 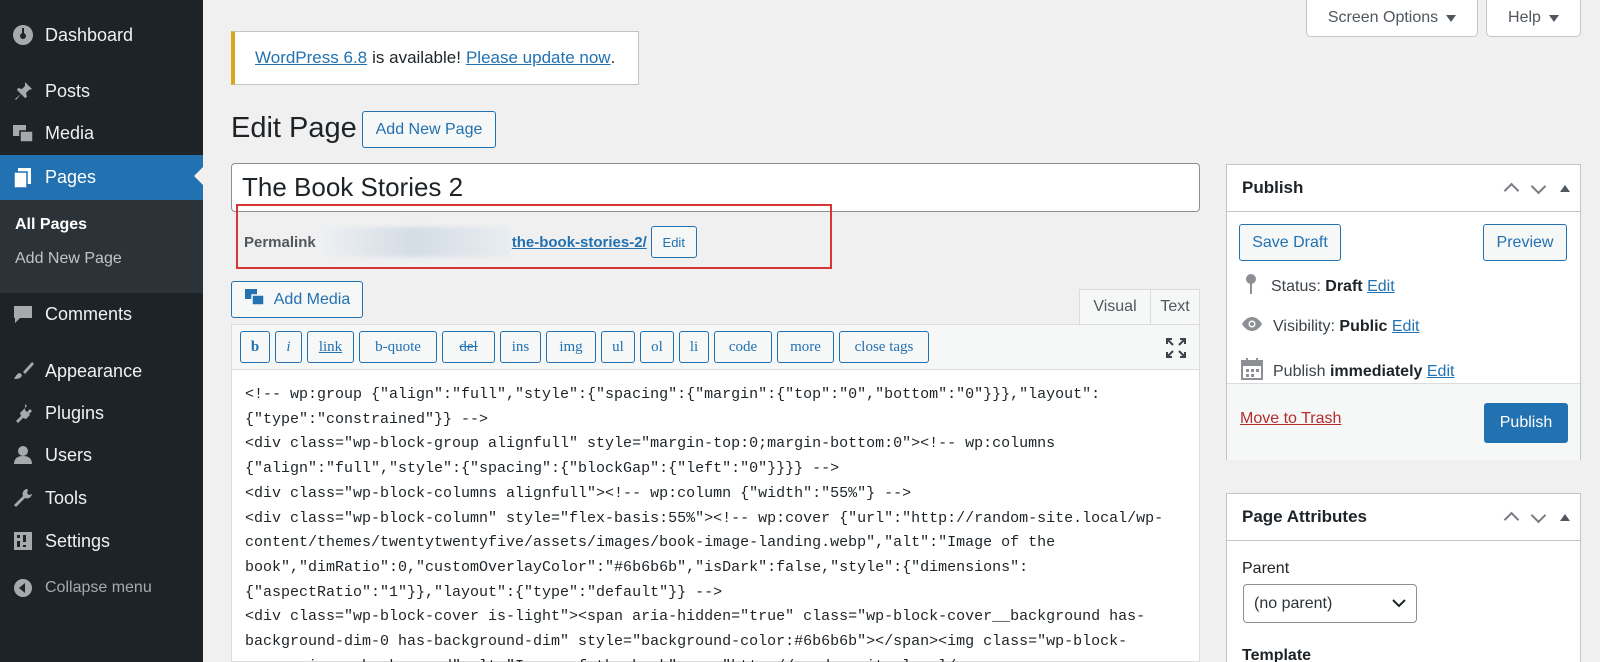 What do you see at coordinates (1330, 326) in the screenshot?
I see `visibility-row: Visibility: Public Edit` at bounding box center [1330, 326].